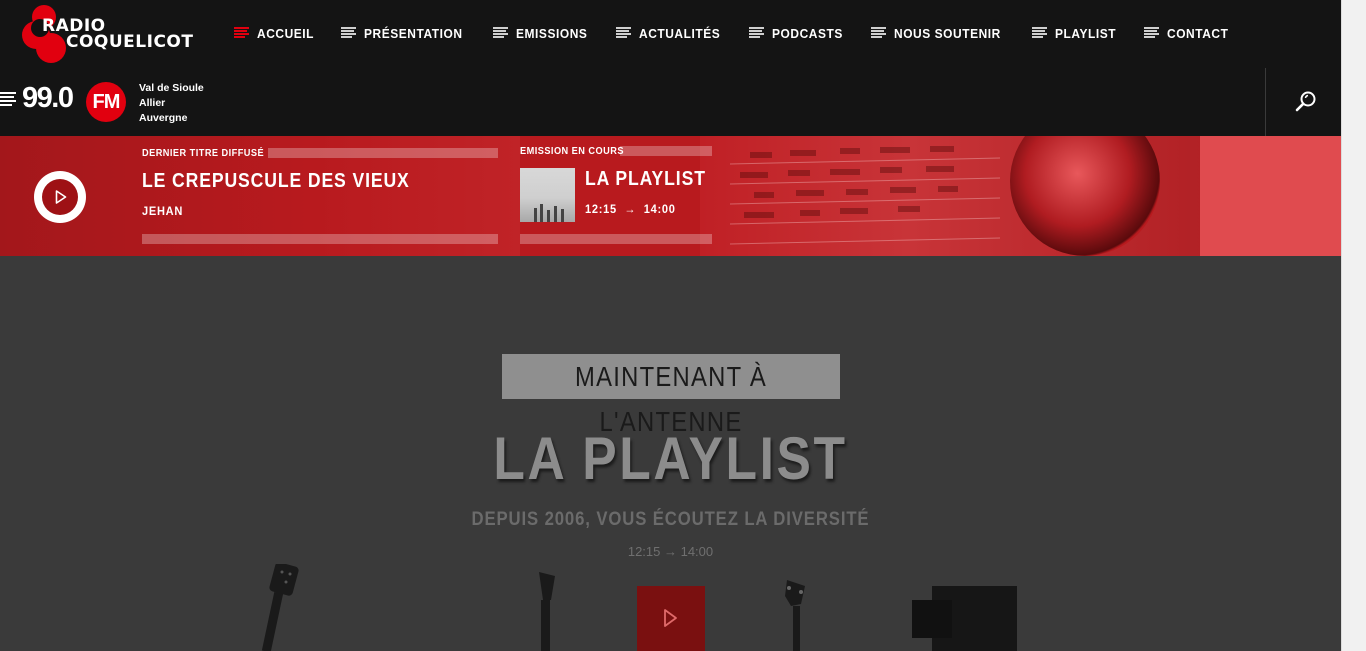  What do you see at coordinates (48, 98) in the screenshot?
I see `frequency-number: 99.0` at bounding box center [48, 98].